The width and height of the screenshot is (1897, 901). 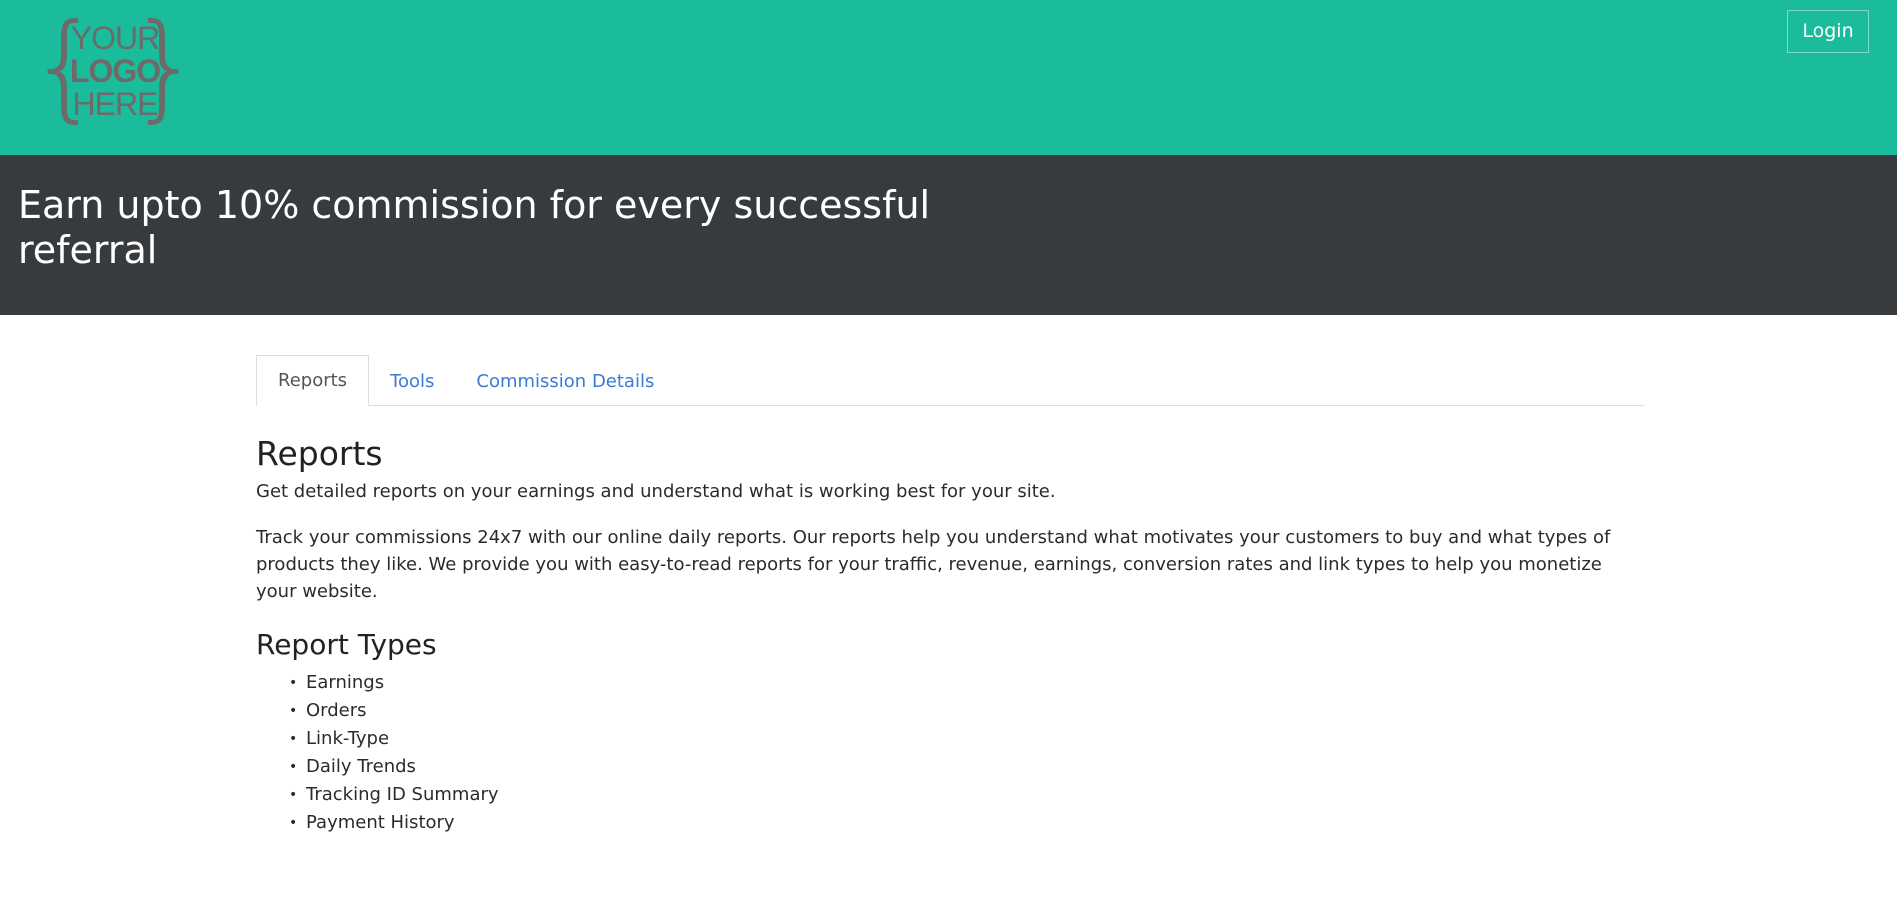 What do you see at coordinates (165, 67) in the screenshot?
I see `logo-right-brace: }` at bounding box center [165, 67].